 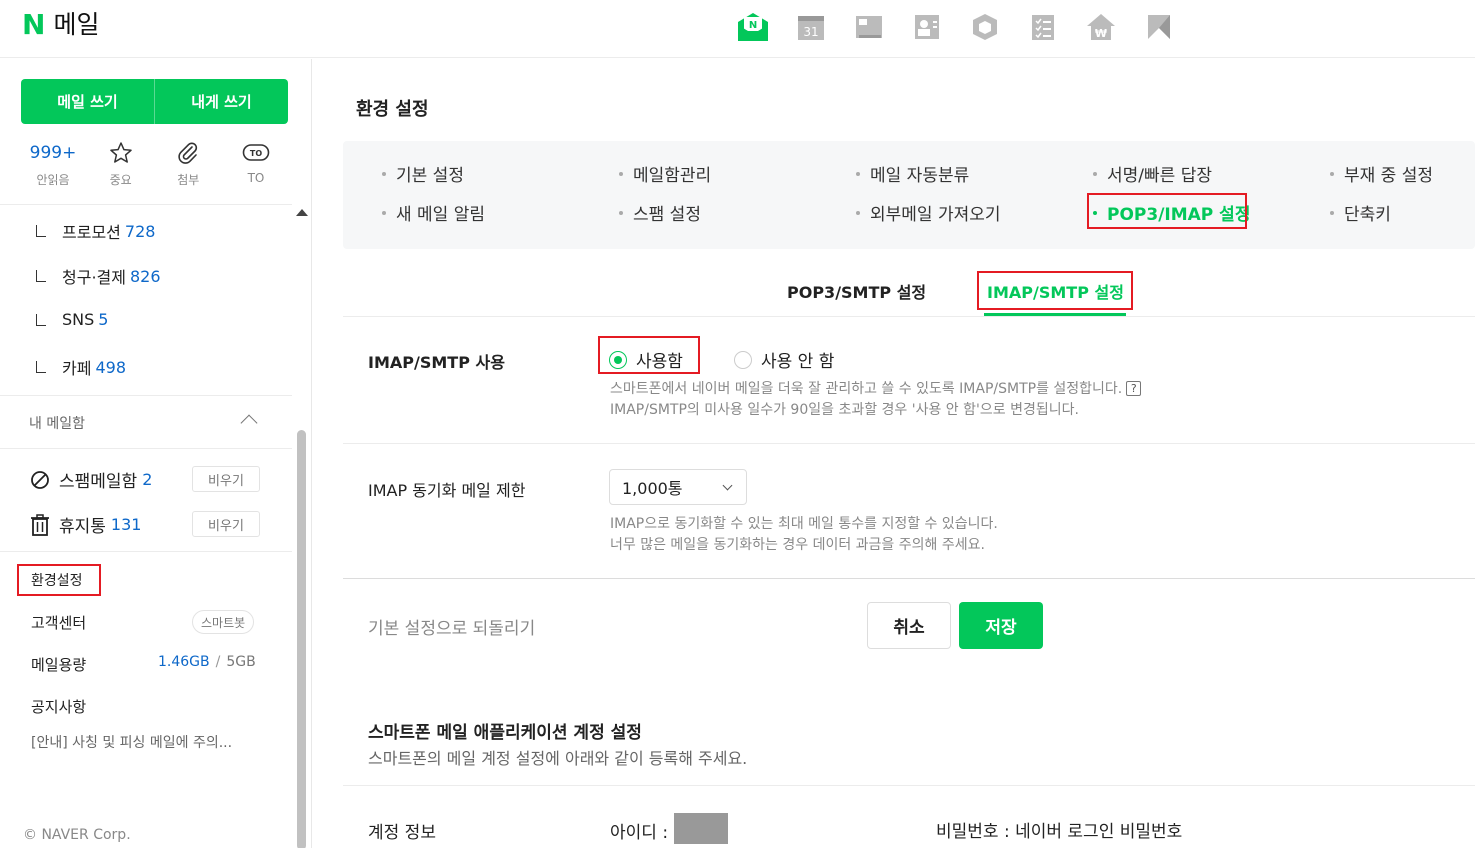 I want to click on tab-basic-settings: 기본 설정, so click(x=423, y=173).